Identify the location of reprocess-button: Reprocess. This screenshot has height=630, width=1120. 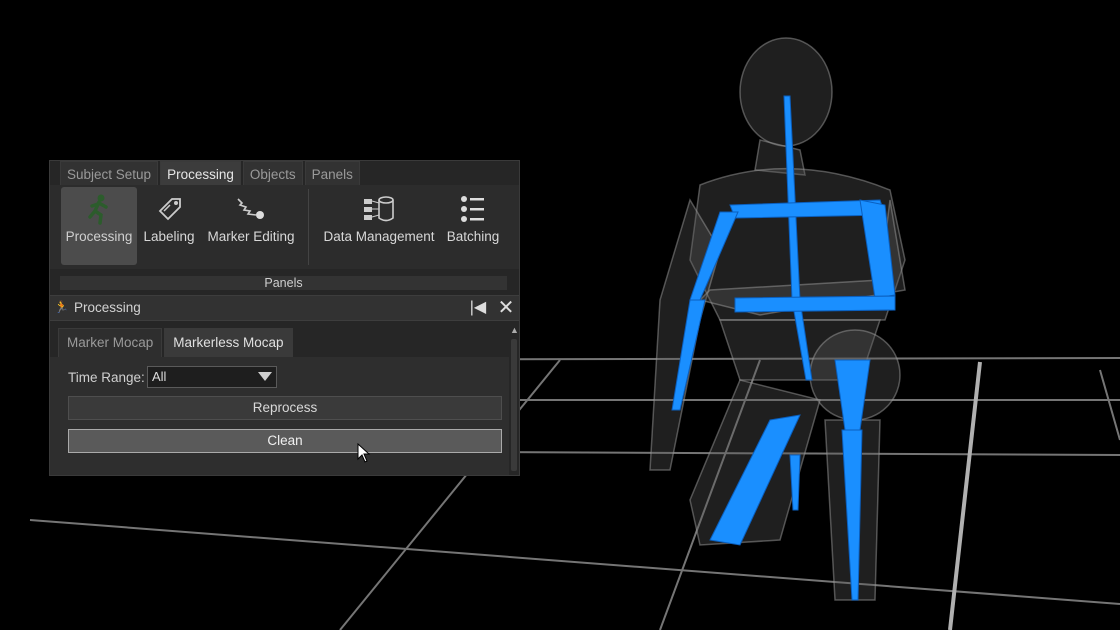
(285, 408).